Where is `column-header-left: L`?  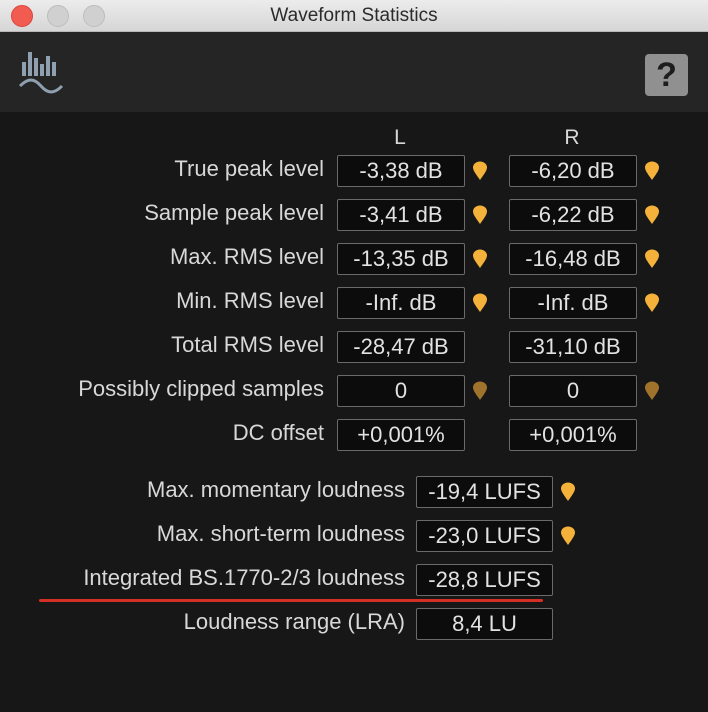
column-header-left: L is located at coordinates (400, 137).